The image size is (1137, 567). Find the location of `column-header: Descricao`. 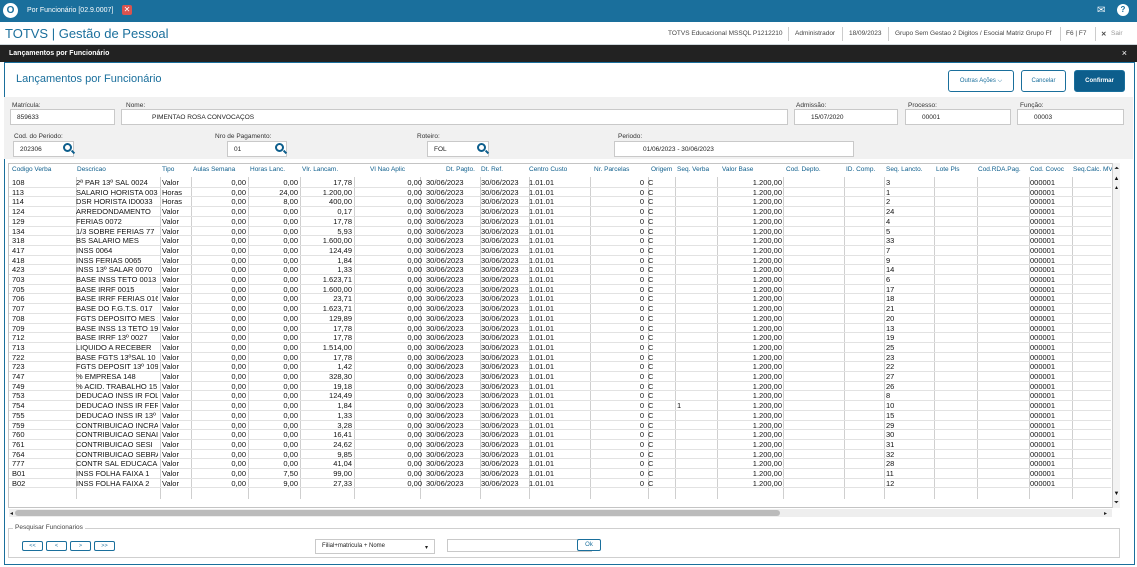

column-header: Descricao is located at coordinates (91, 169).